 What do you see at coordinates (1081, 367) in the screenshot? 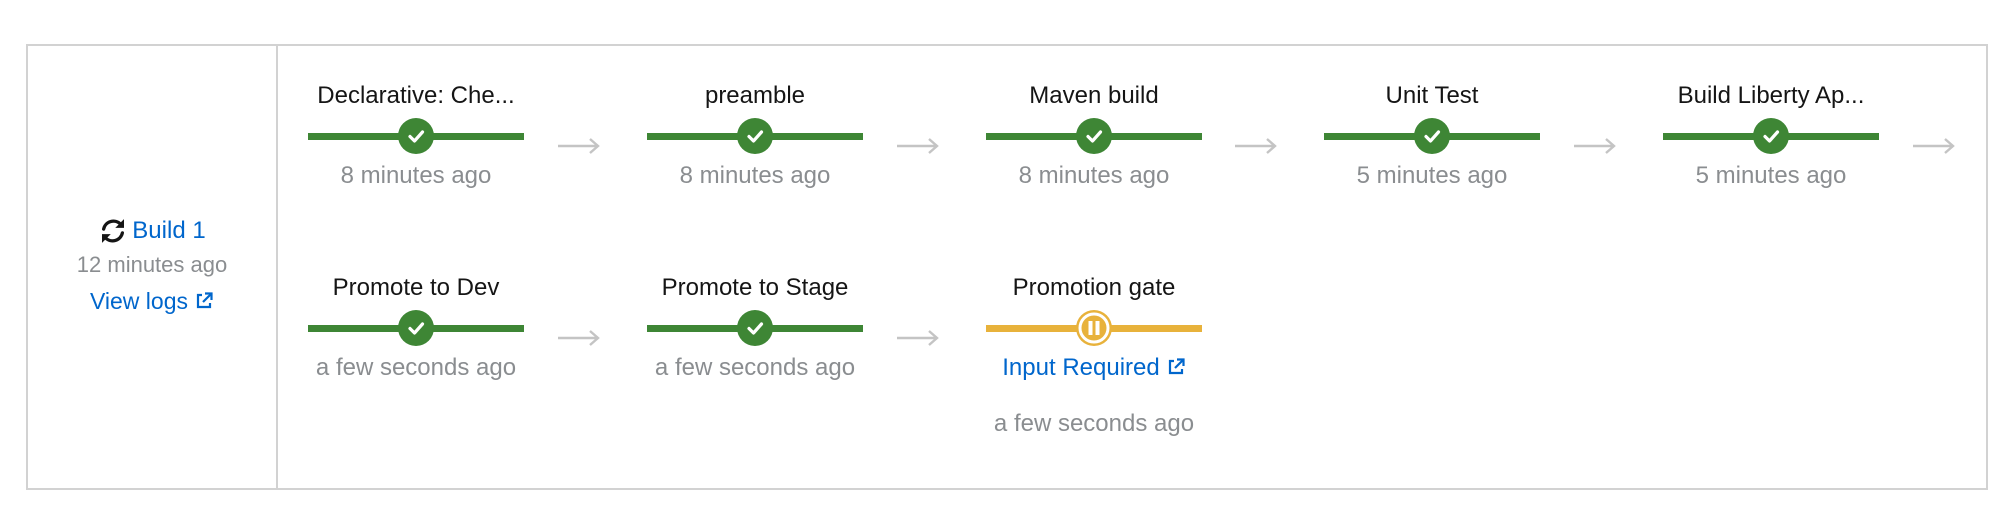
I see `input-required-label: Input Required` at bounding box center [1081, 367].